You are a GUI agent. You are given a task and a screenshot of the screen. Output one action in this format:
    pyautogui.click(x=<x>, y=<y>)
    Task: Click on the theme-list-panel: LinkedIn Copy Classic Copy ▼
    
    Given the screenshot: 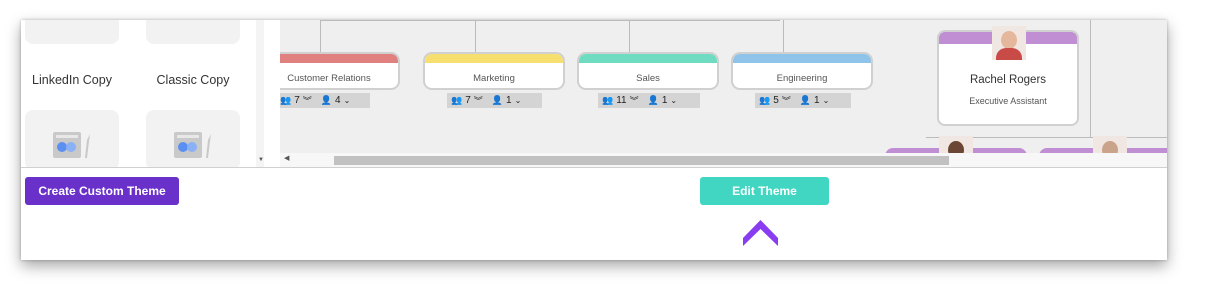 What is the action you would take?
    pyautogui.click(x=142, y=93)
    